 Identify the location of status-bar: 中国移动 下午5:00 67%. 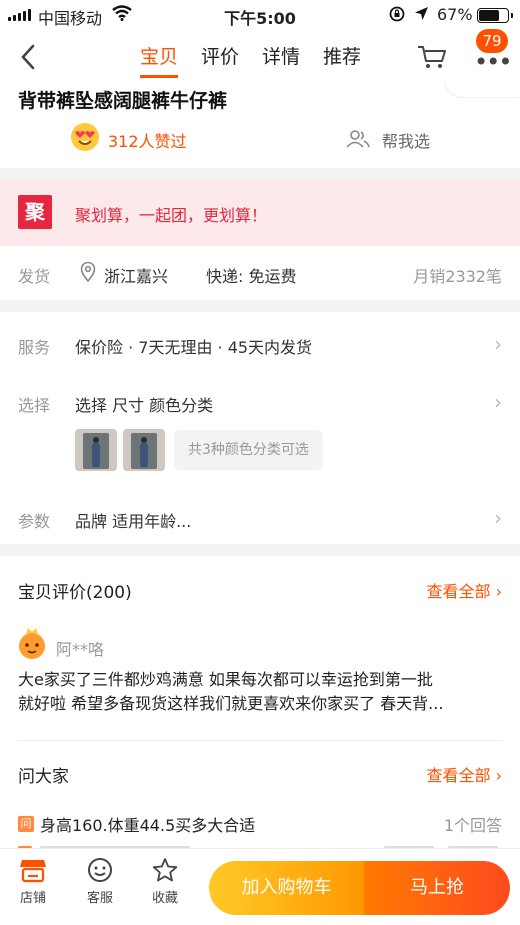
(260, 15).